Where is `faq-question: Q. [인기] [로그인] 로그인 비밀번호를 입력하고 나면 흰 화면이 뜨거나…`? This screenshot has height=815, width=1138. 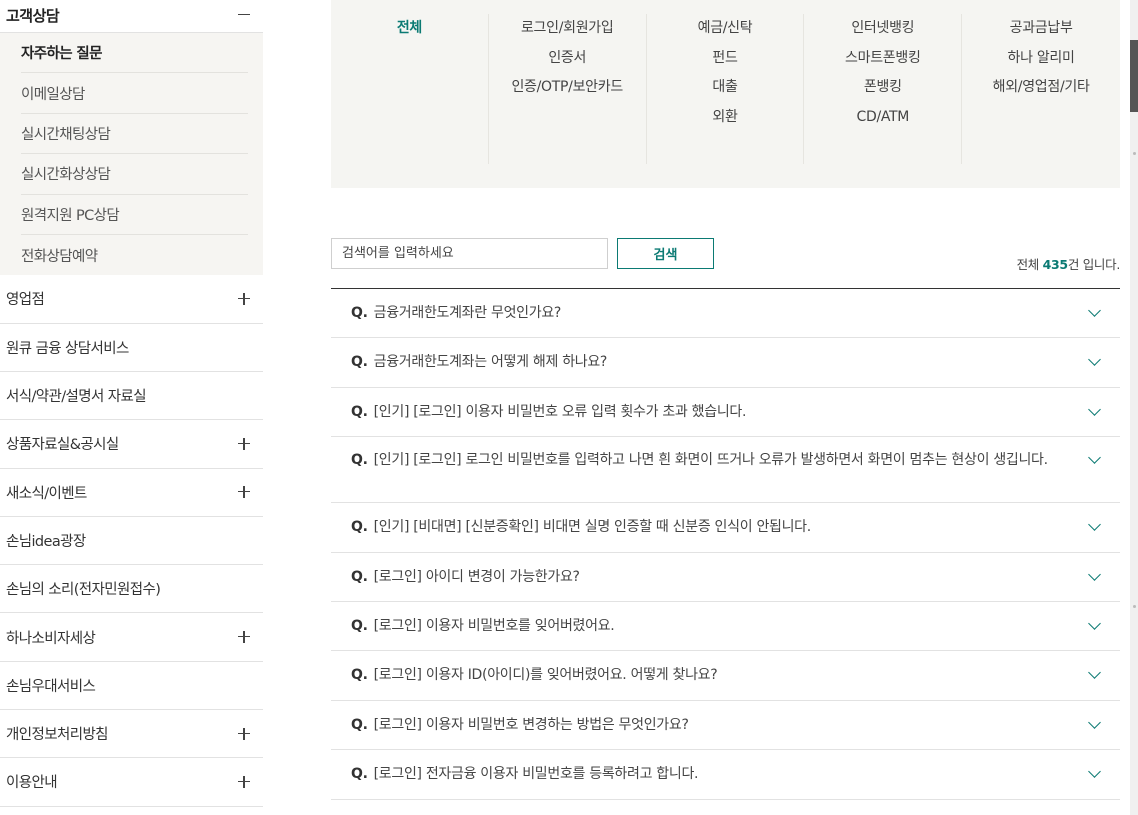
faq-question: Q. [인기] [로그인] 로그인 비밀번호를 입력하고 나면 흰 화면이 뜨거나… is located at coordinates (699, 460).